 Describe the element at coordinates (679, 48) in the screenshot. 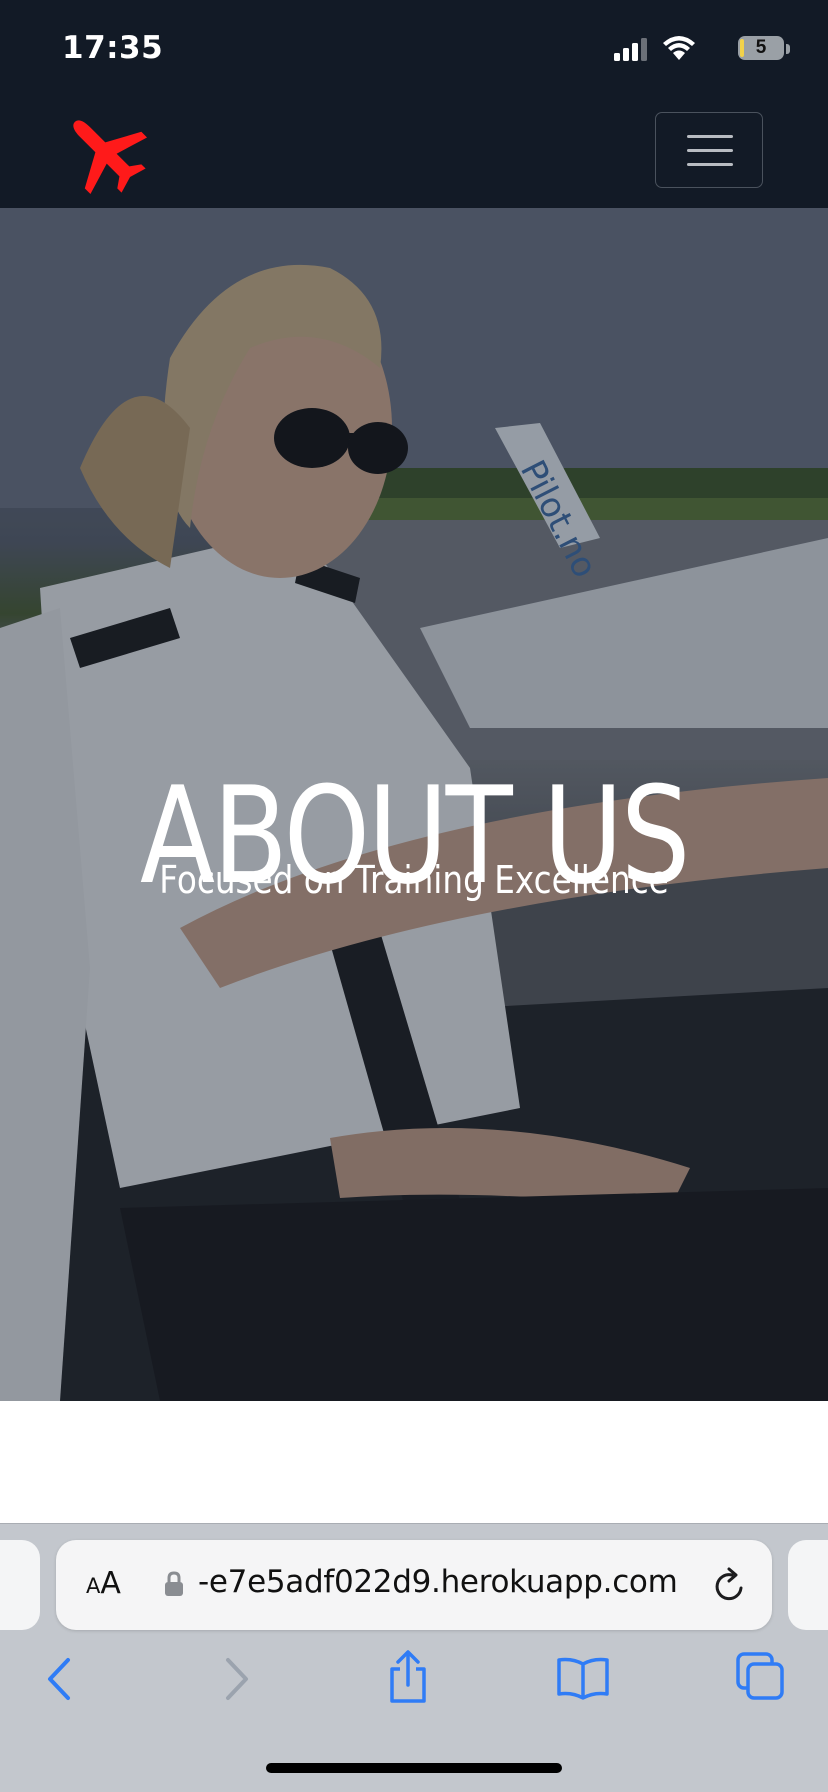

I see `wifi-icon` at that location.